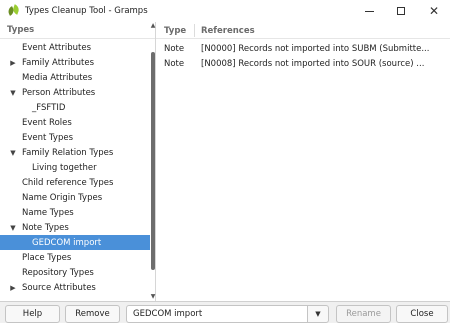 Image resolution: width=450 pixels, height=323 pixels. I want to click on close-button: Close, so click(422, 314).